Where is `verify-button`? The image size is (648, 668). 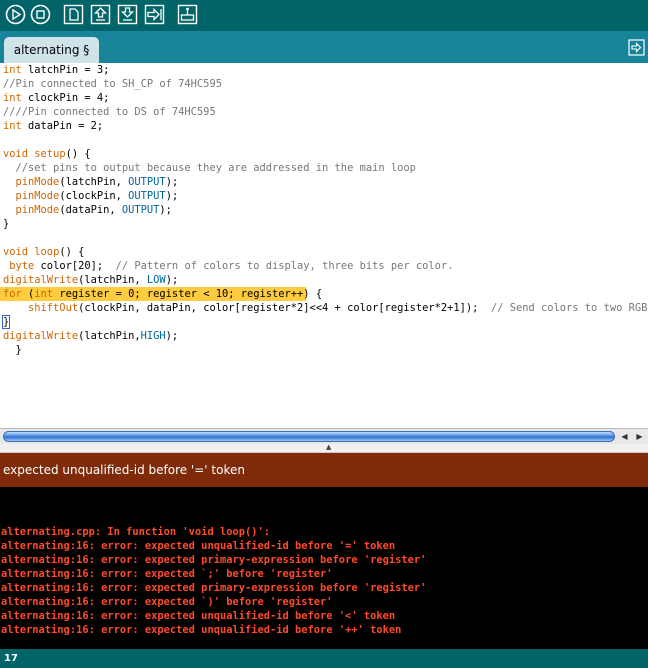 verify-button is located at coordinates (15, 14).